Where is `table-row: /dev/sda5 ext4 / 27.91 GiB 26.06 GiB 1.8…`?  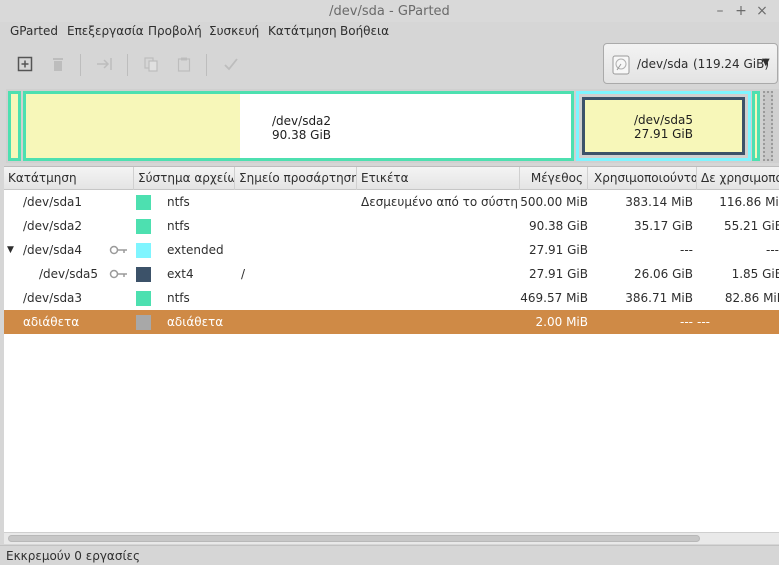 table-row: /dev/sda5 ext4 / 27.91 GiB 26.06 GiB 1.8… is located at coordinates (391, 274).